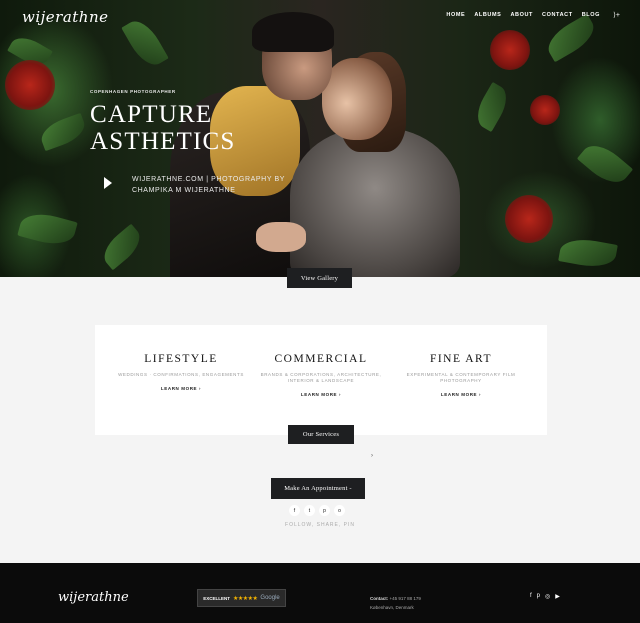 Image resolution: width=640 pixels, height=623 pixels. Describe the element at coordinates (216, 598) in the screenshot. I see `rating-label: EXCELLENT` at that location.